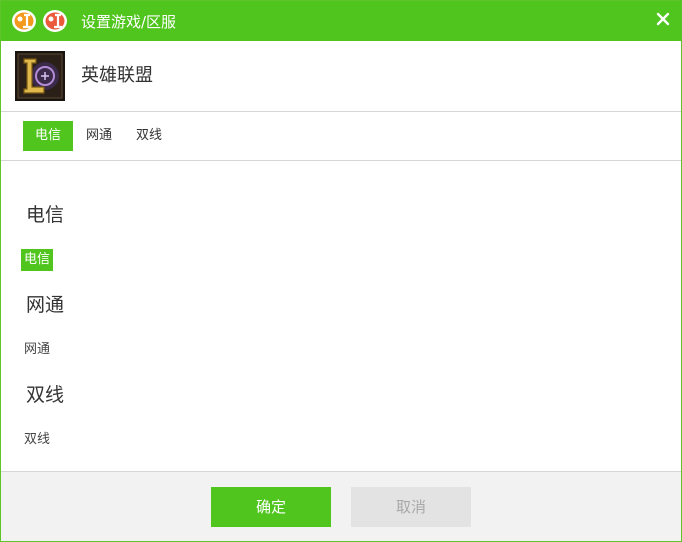 The height and width of the screenshot is (542, 682). Describe the element at coordinates (149, 136) in the screenshot. I see `tab-dual-line: 双线` at that location.